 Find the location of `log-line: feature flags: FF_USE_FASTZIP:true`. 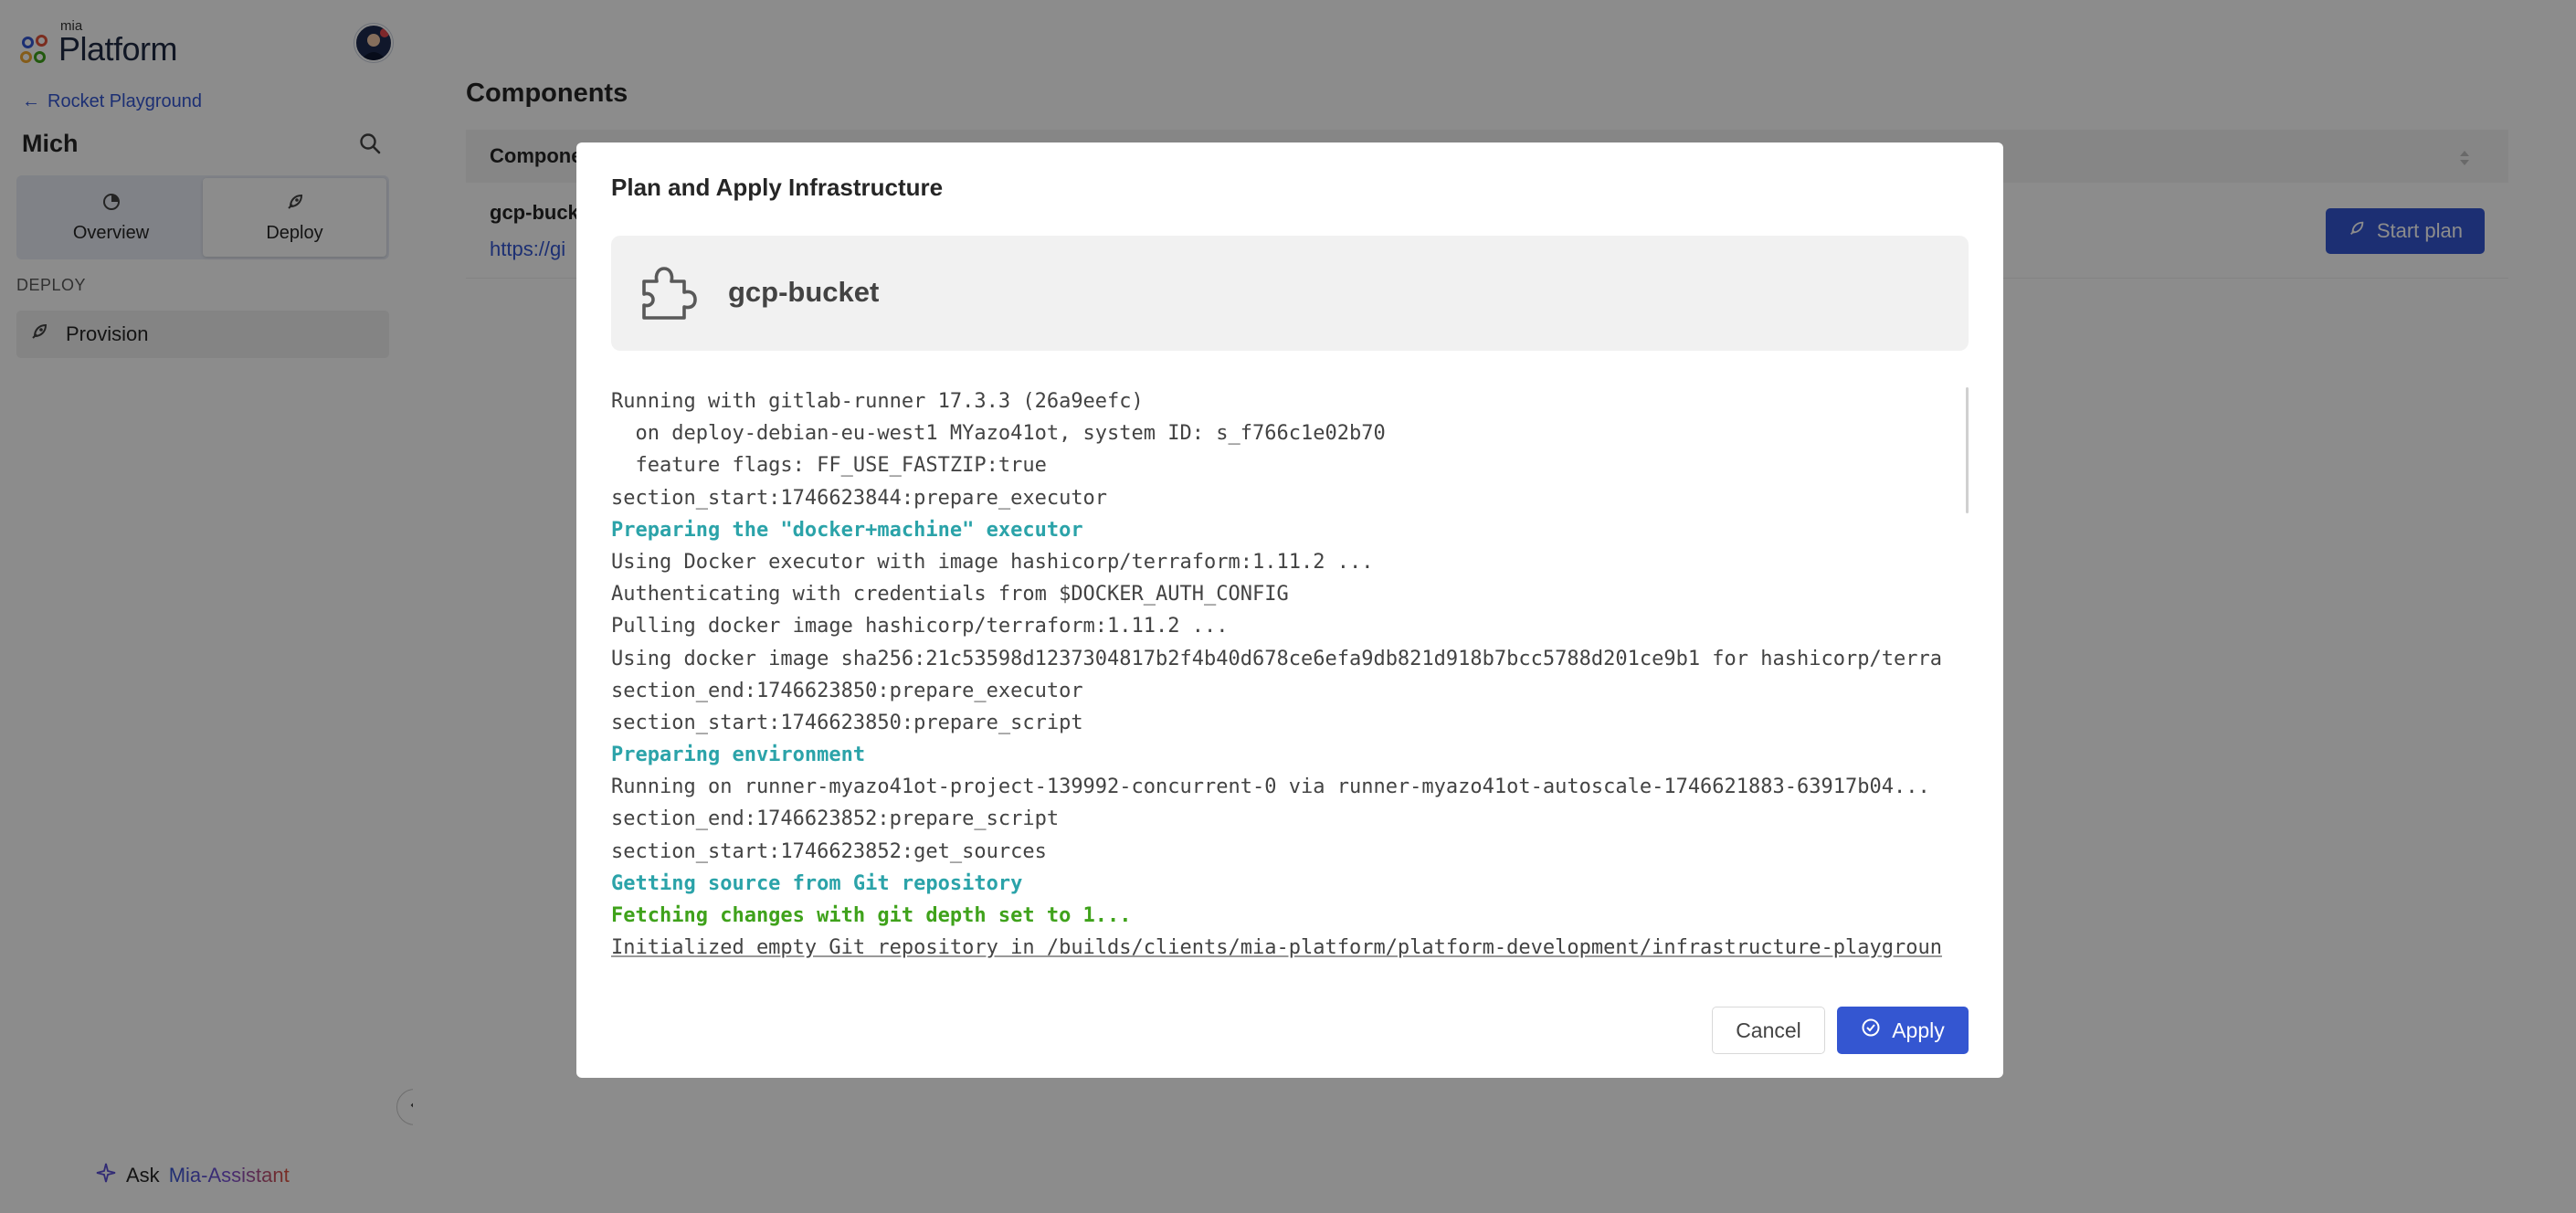

log-line: feature flags: FF_USE_FASTZIP:true is located at coordinates (829, 466).